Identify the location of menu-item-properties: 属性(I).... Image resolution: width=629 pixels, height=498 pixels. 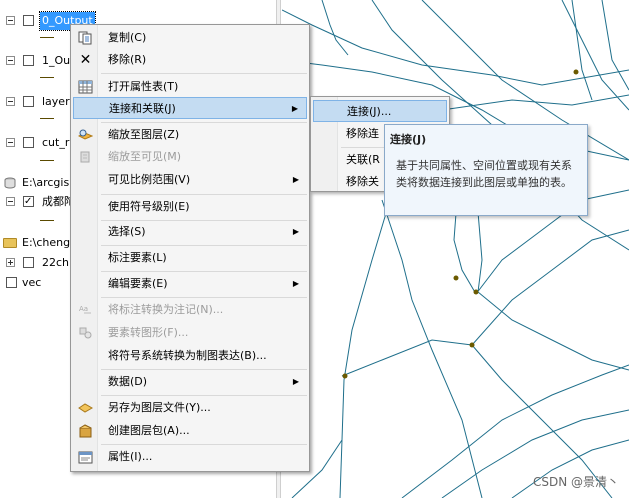
(190, 457).